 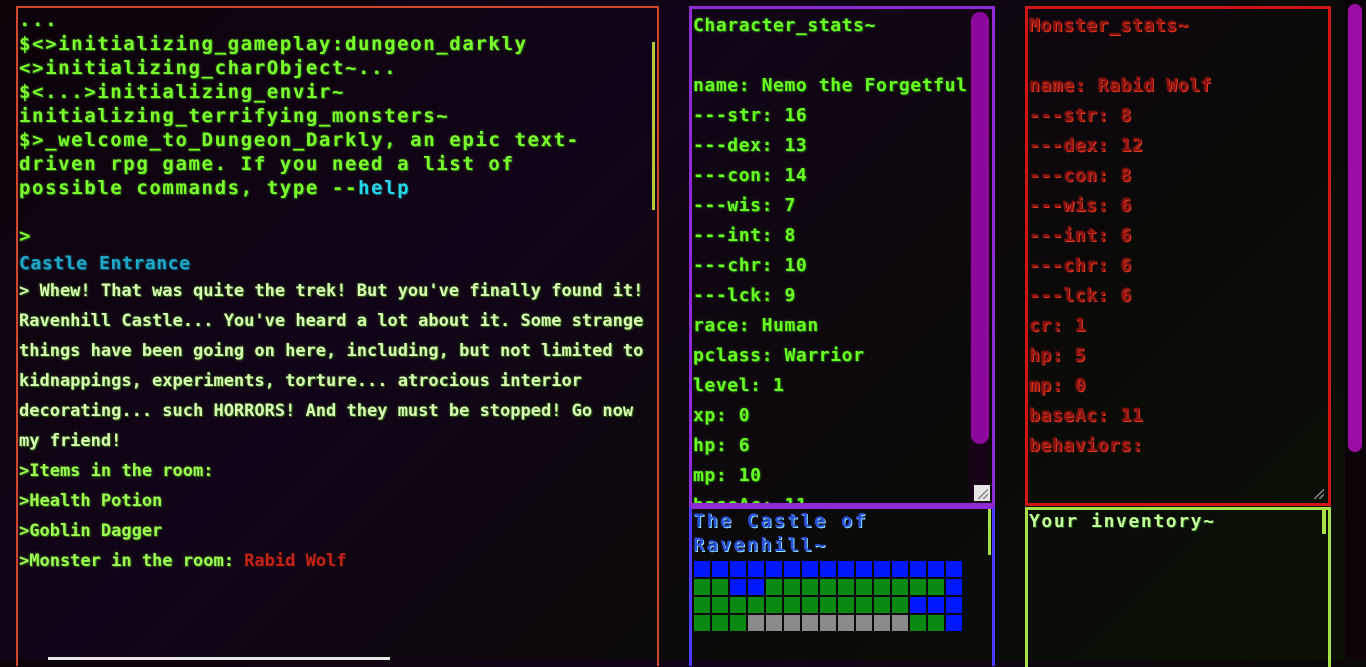 What do you see at coordinates (1058, 325) in the screenshot?
I see `monster-stat-line: cr: 1` at bounding box center [1058, 325].